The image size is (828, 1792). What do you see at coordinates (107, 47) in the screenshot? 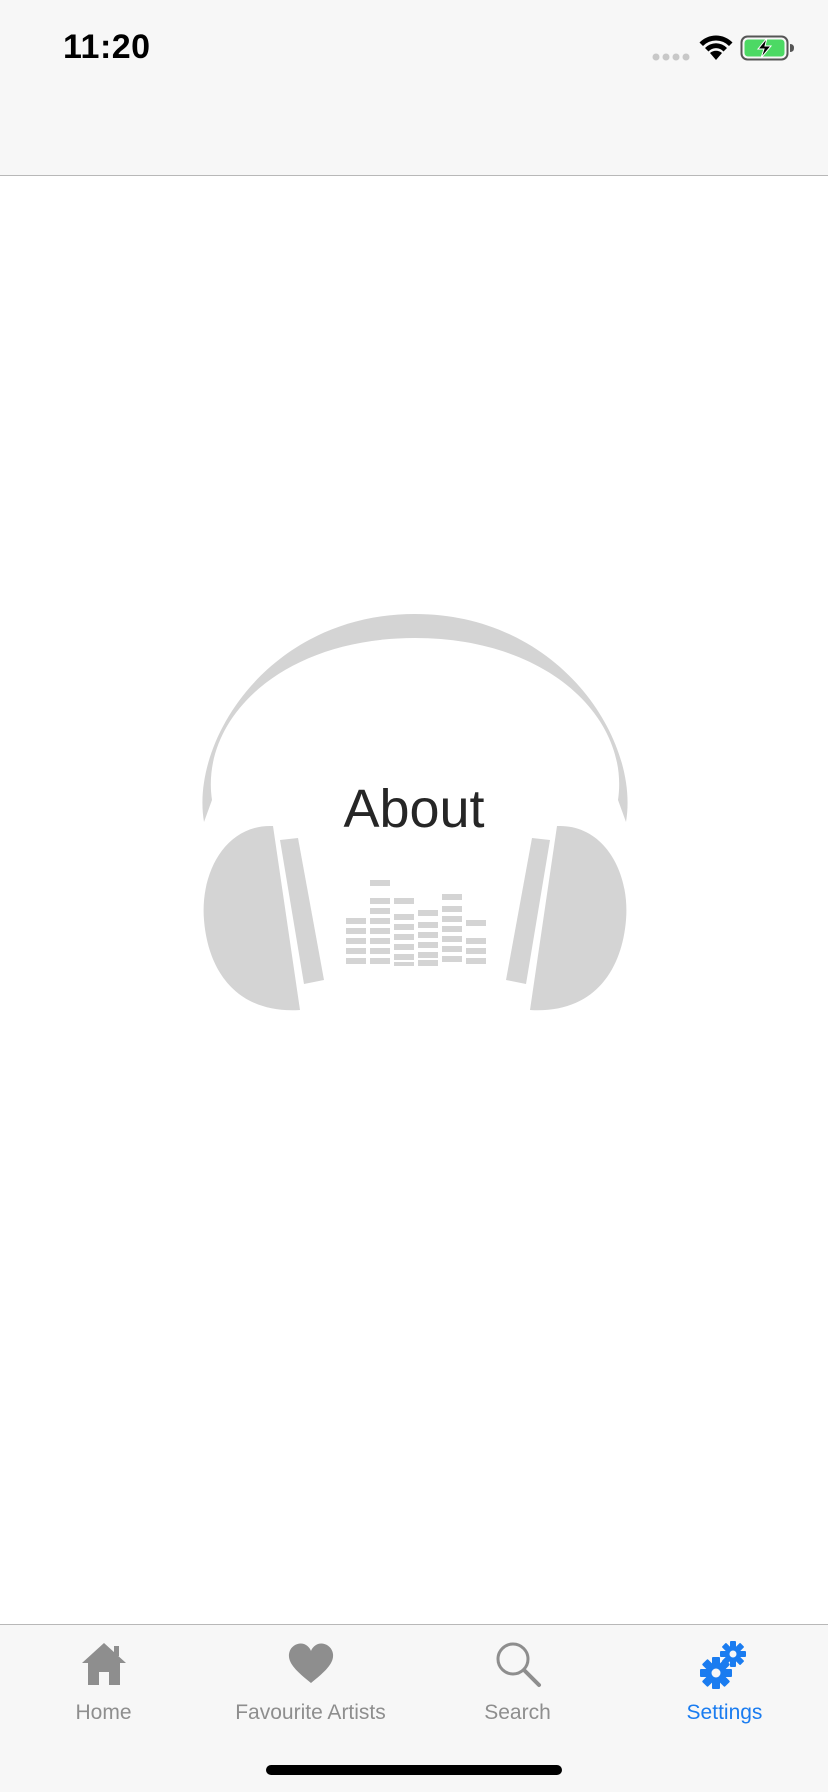
I see `status-time: 11:20` at bounding box center [107, 47].